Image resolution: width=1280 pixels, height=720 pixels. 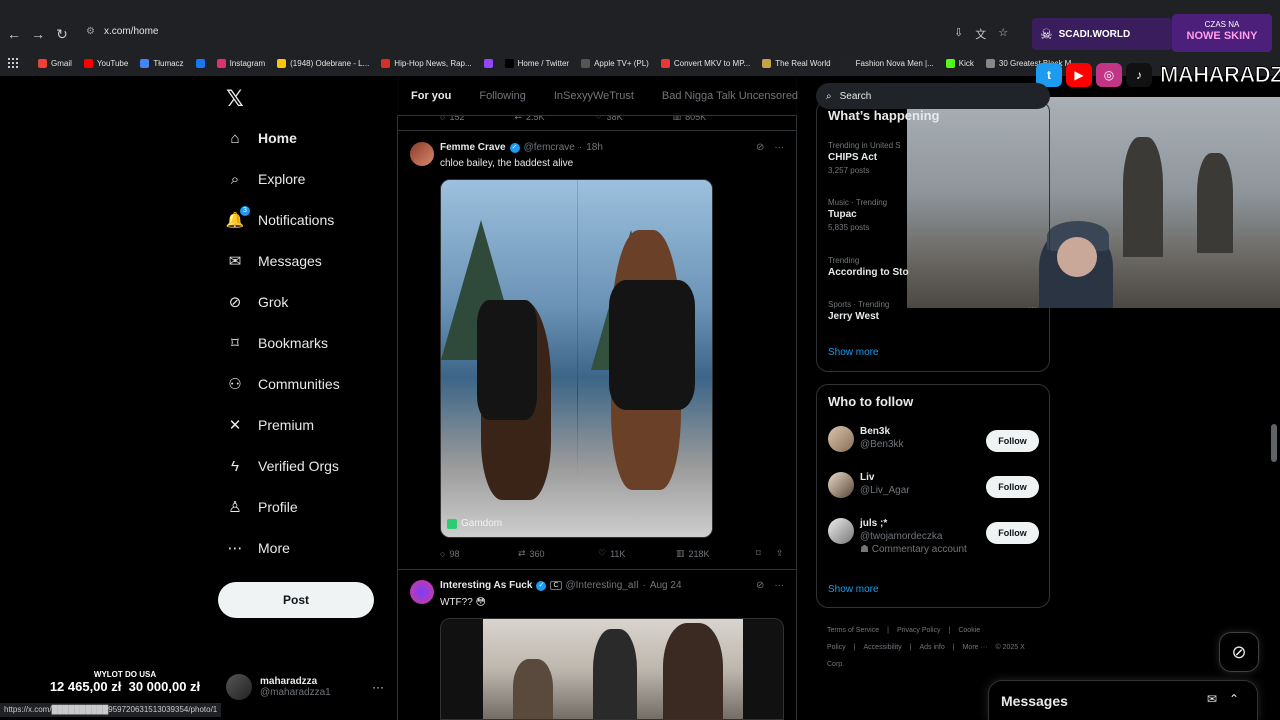 What do you see at coordinates (235, 99) in the screenshot?
I see `x-logo-icon: 𝕏` at bounding box center [235, 99].